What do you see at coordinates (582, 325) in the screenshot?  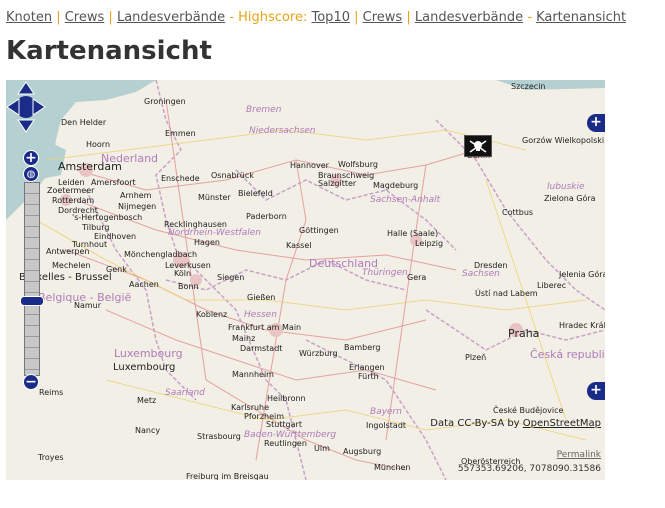 I see `place-label: Hradec Králové` at bounding box center [582, 325].